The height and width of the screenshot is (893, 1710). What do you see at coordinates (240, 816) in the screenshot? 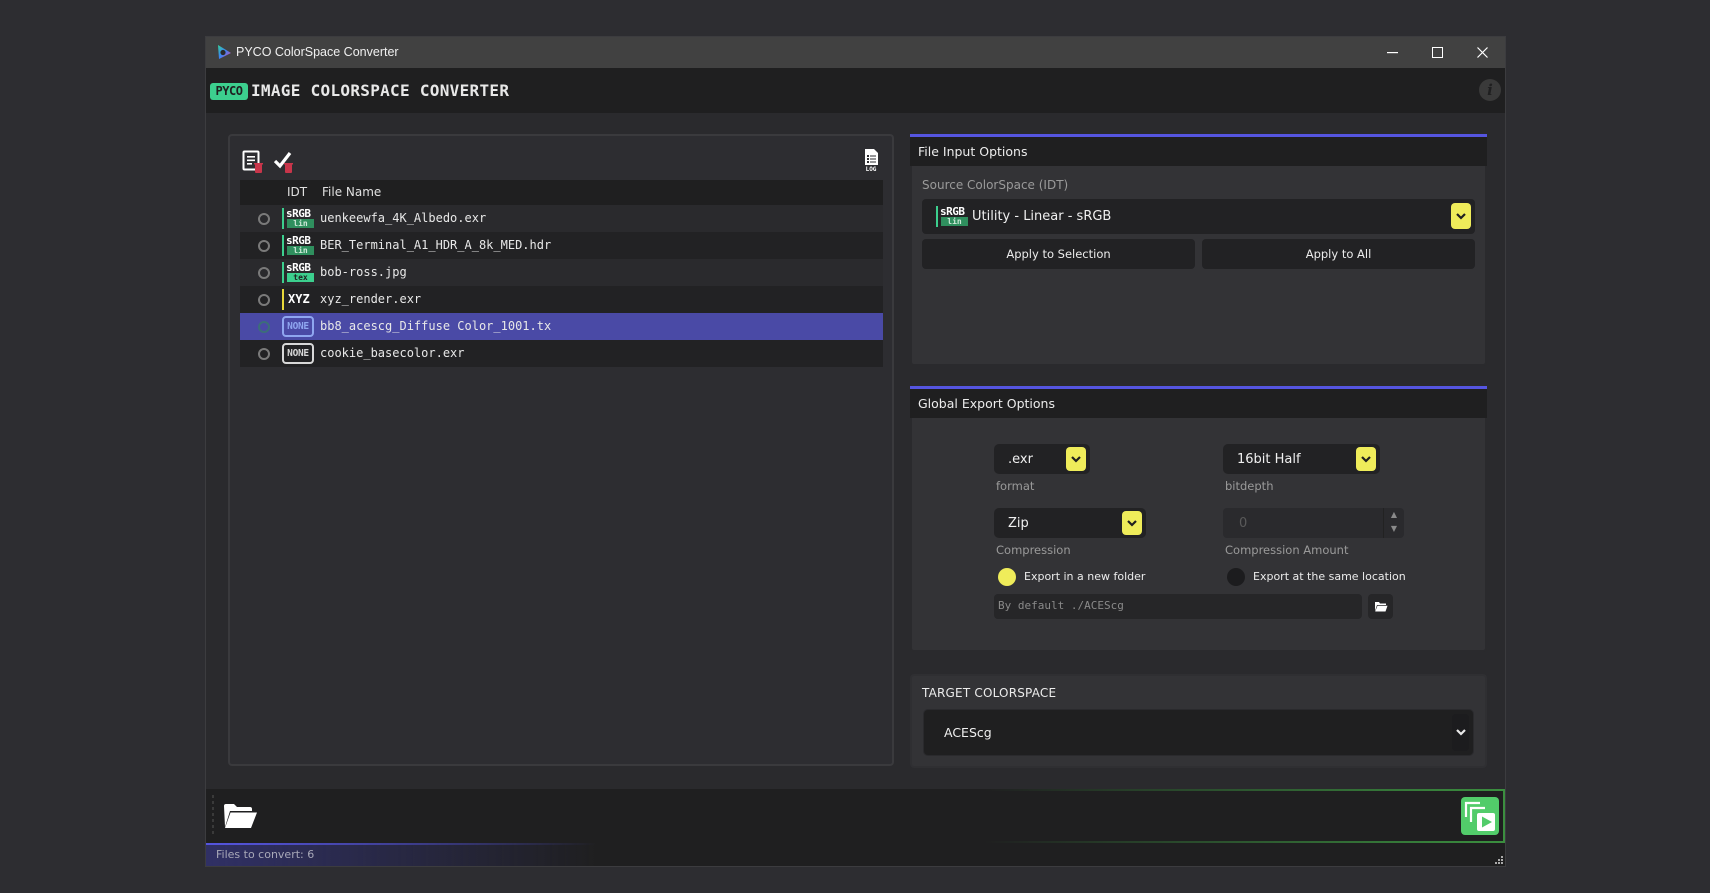
I see `open-files-icon` at bounding box center [240, 816].